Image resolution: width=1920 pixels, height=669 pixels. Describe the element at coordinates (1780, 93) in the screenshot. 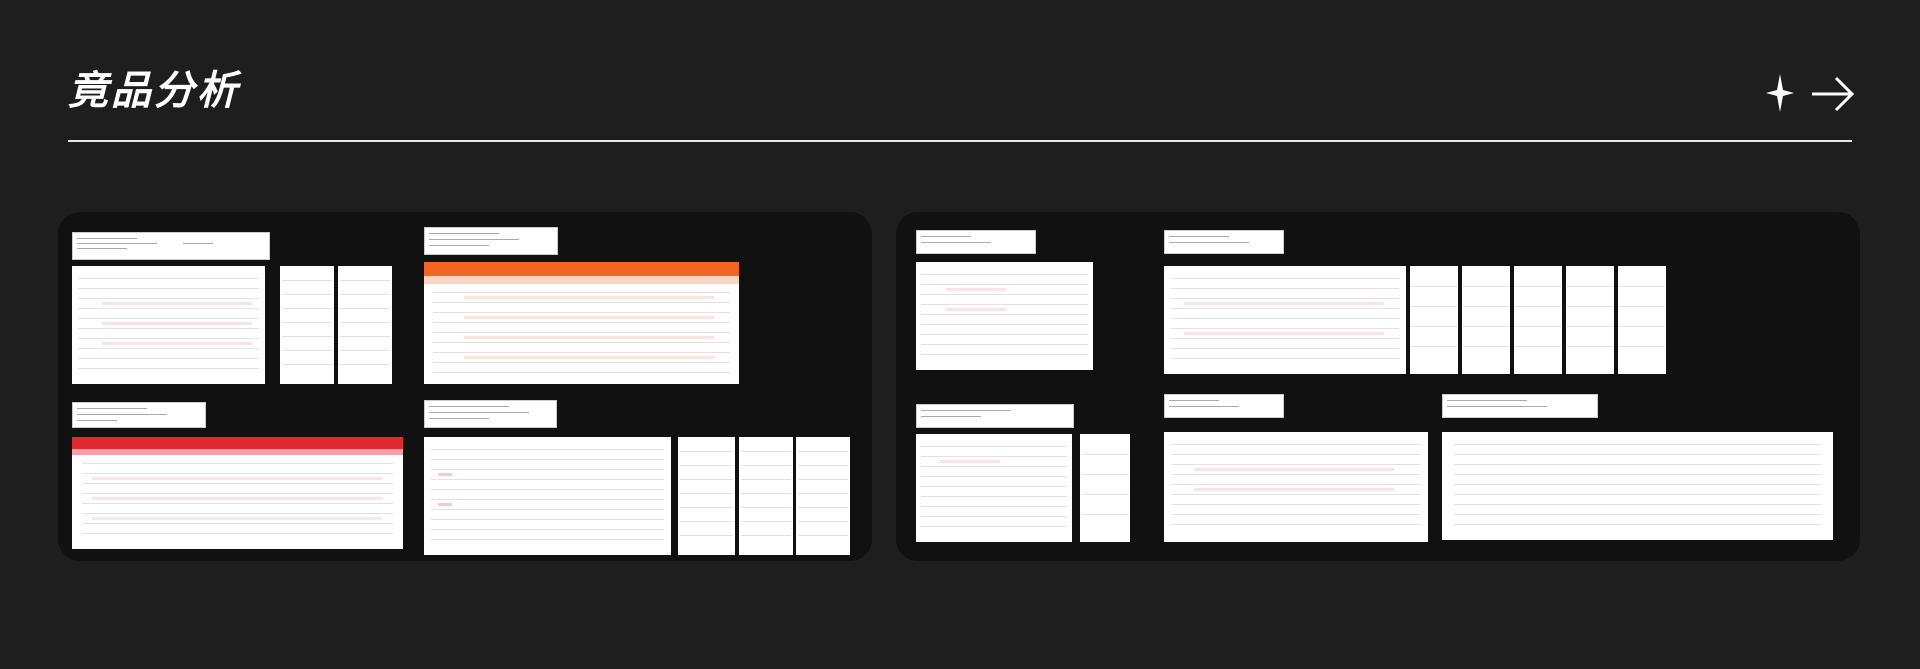

I see `sparkle-icon` at that location.